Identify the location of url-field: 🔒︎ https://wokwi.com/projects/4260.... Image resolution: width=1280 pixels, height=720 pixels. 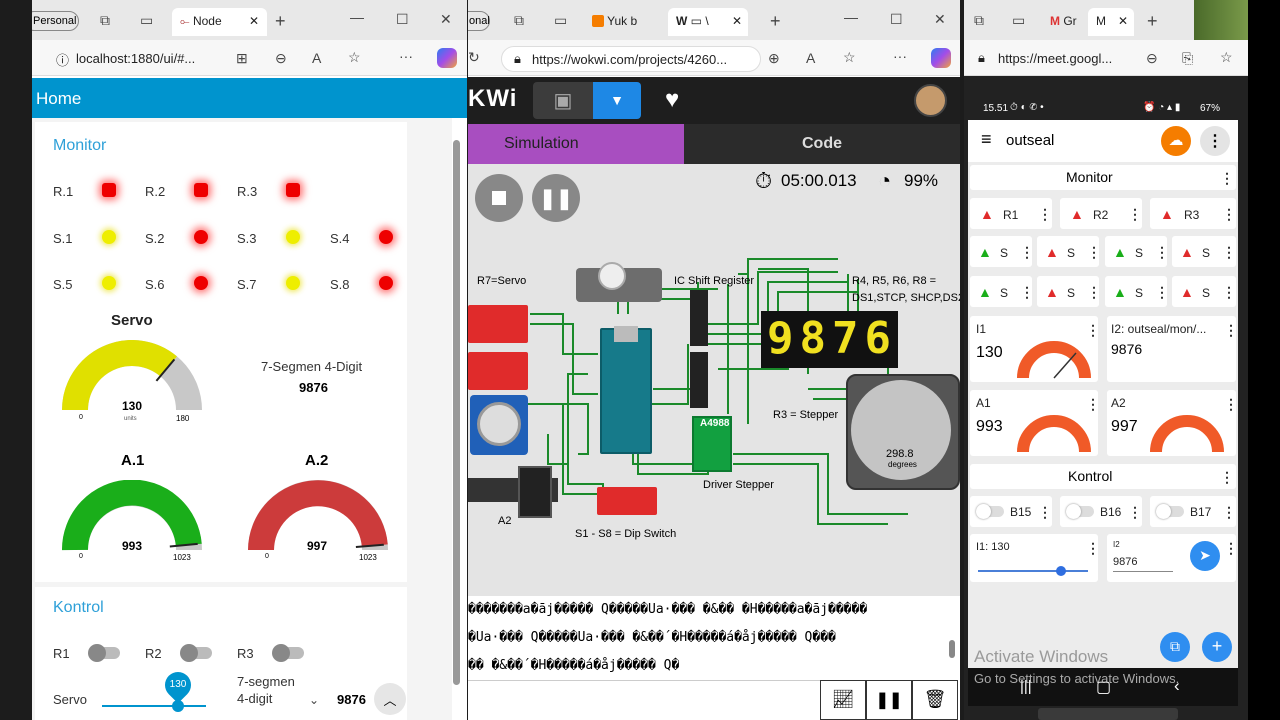
(631, 59).